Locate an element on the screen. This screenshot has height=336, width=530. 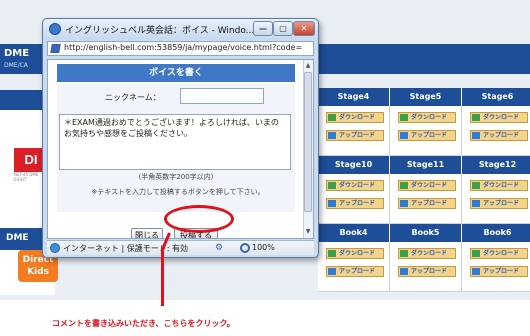
site-logo: DME is located at coordinates (17, 53).